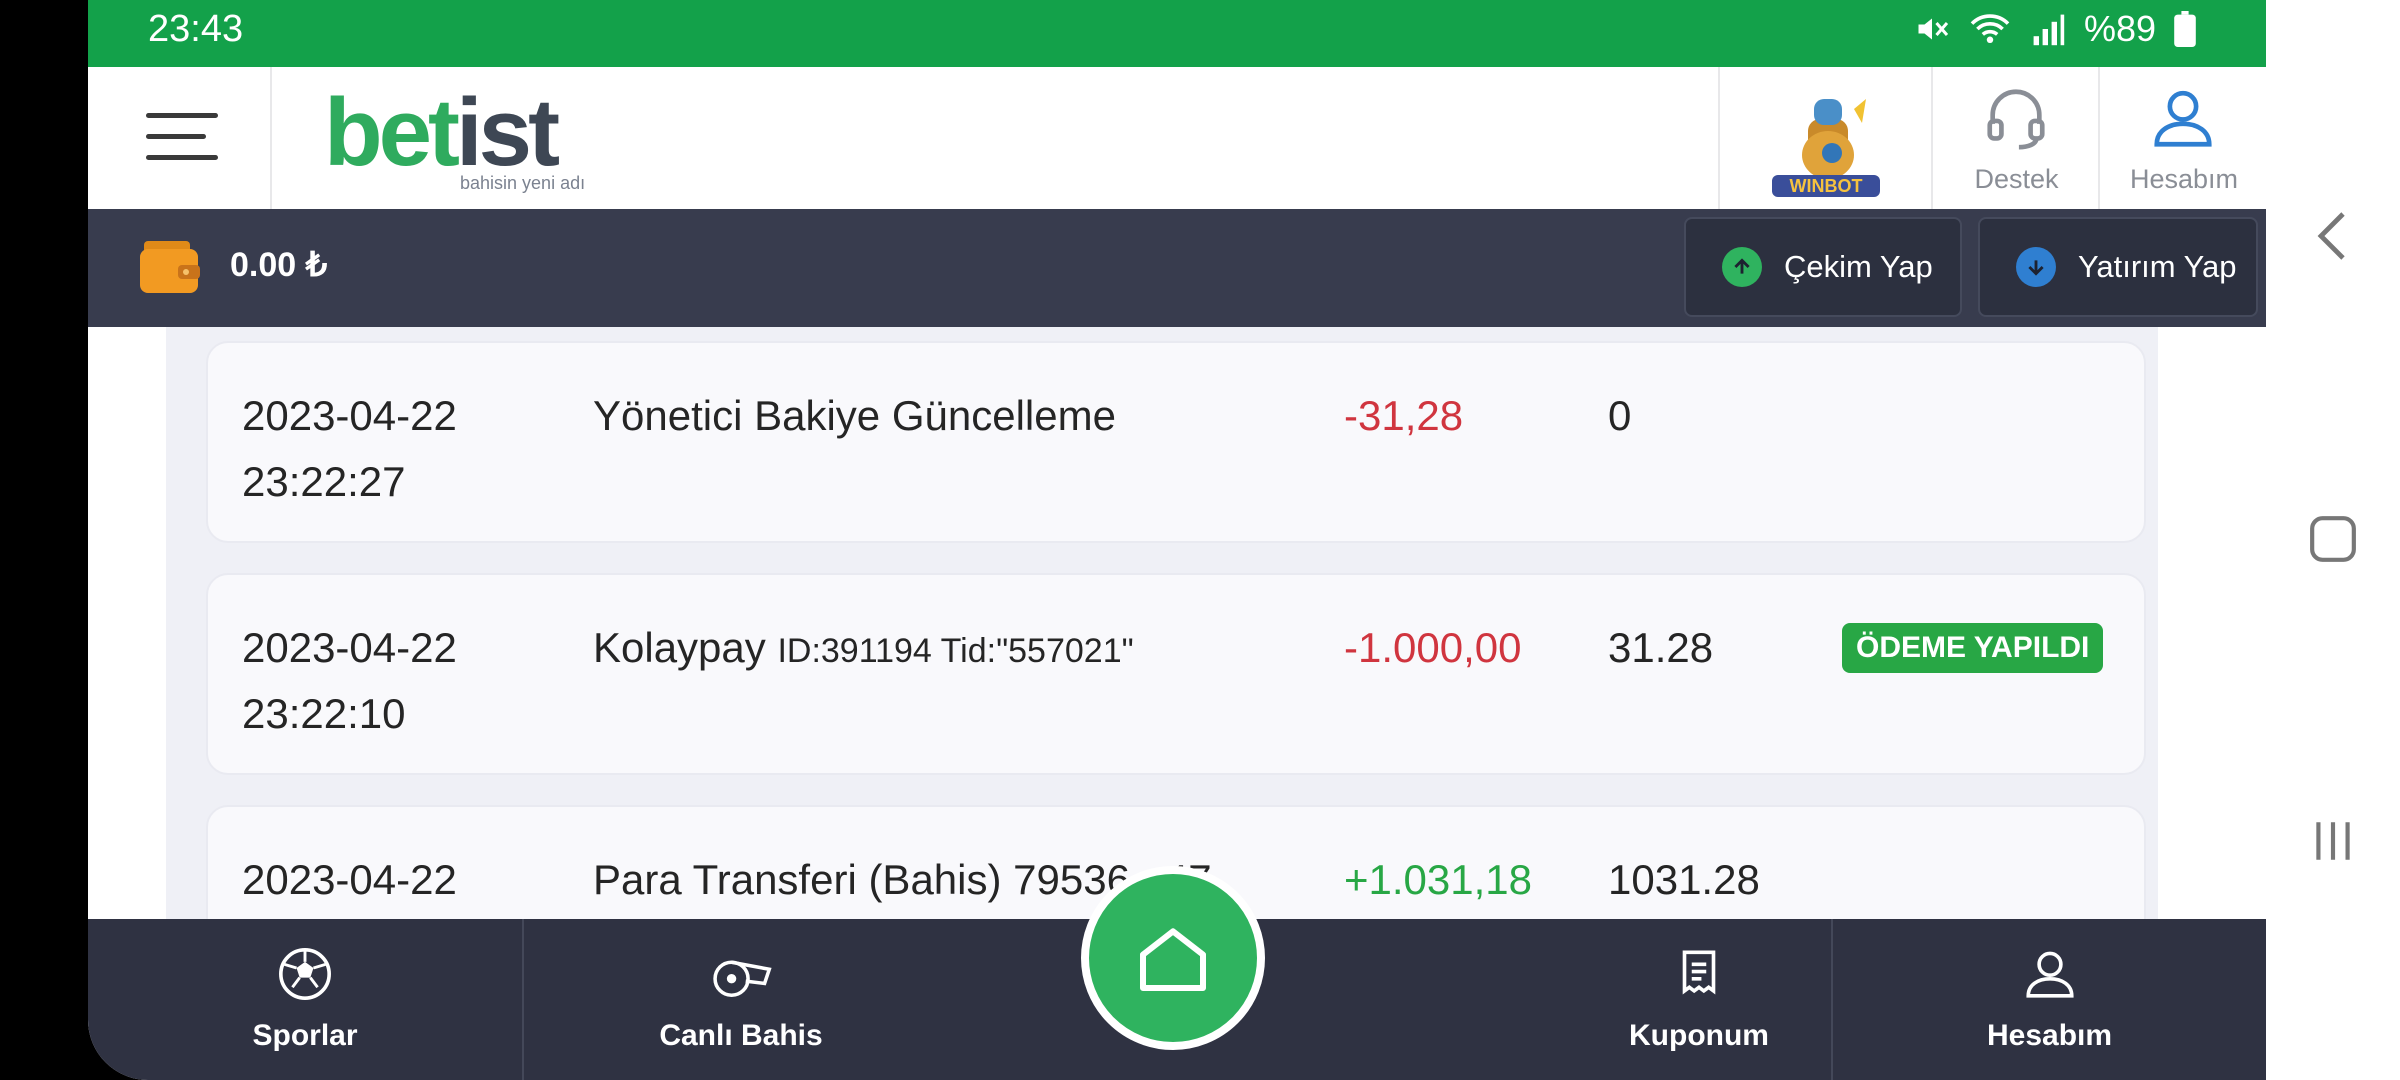  What do you see at coordinates (741, 1035) in the screenshot?
I see `nav-live-betting-label: Canlı Bahis` at bounding box center [741, 1035].